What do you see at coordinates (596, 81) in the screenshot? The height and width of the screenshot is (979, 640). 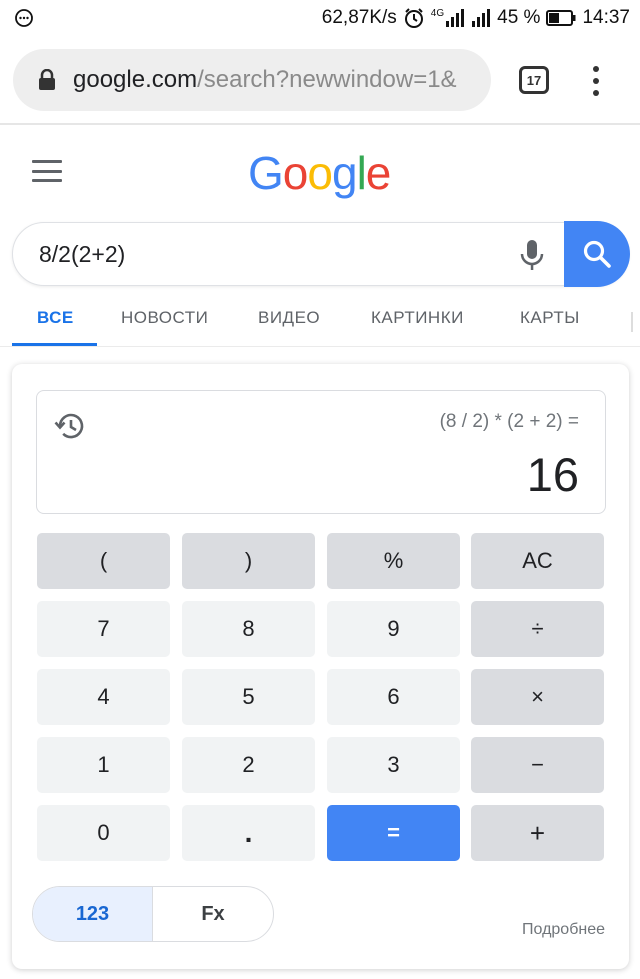 I see `more-options-icon` at bounding box center [596, 81].